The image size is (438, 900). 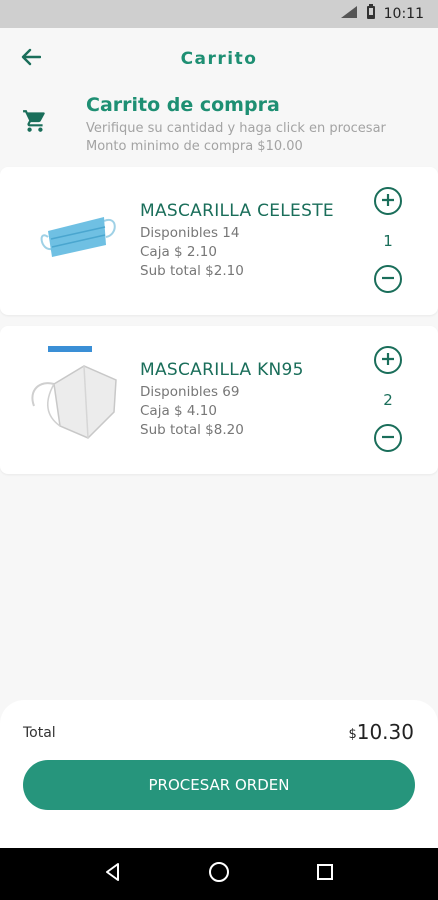 What do you see at coordinates (222, 370) in the screenshot?
I see `product-name: MASCARILLA KN95` at bounding box center [222, 370].